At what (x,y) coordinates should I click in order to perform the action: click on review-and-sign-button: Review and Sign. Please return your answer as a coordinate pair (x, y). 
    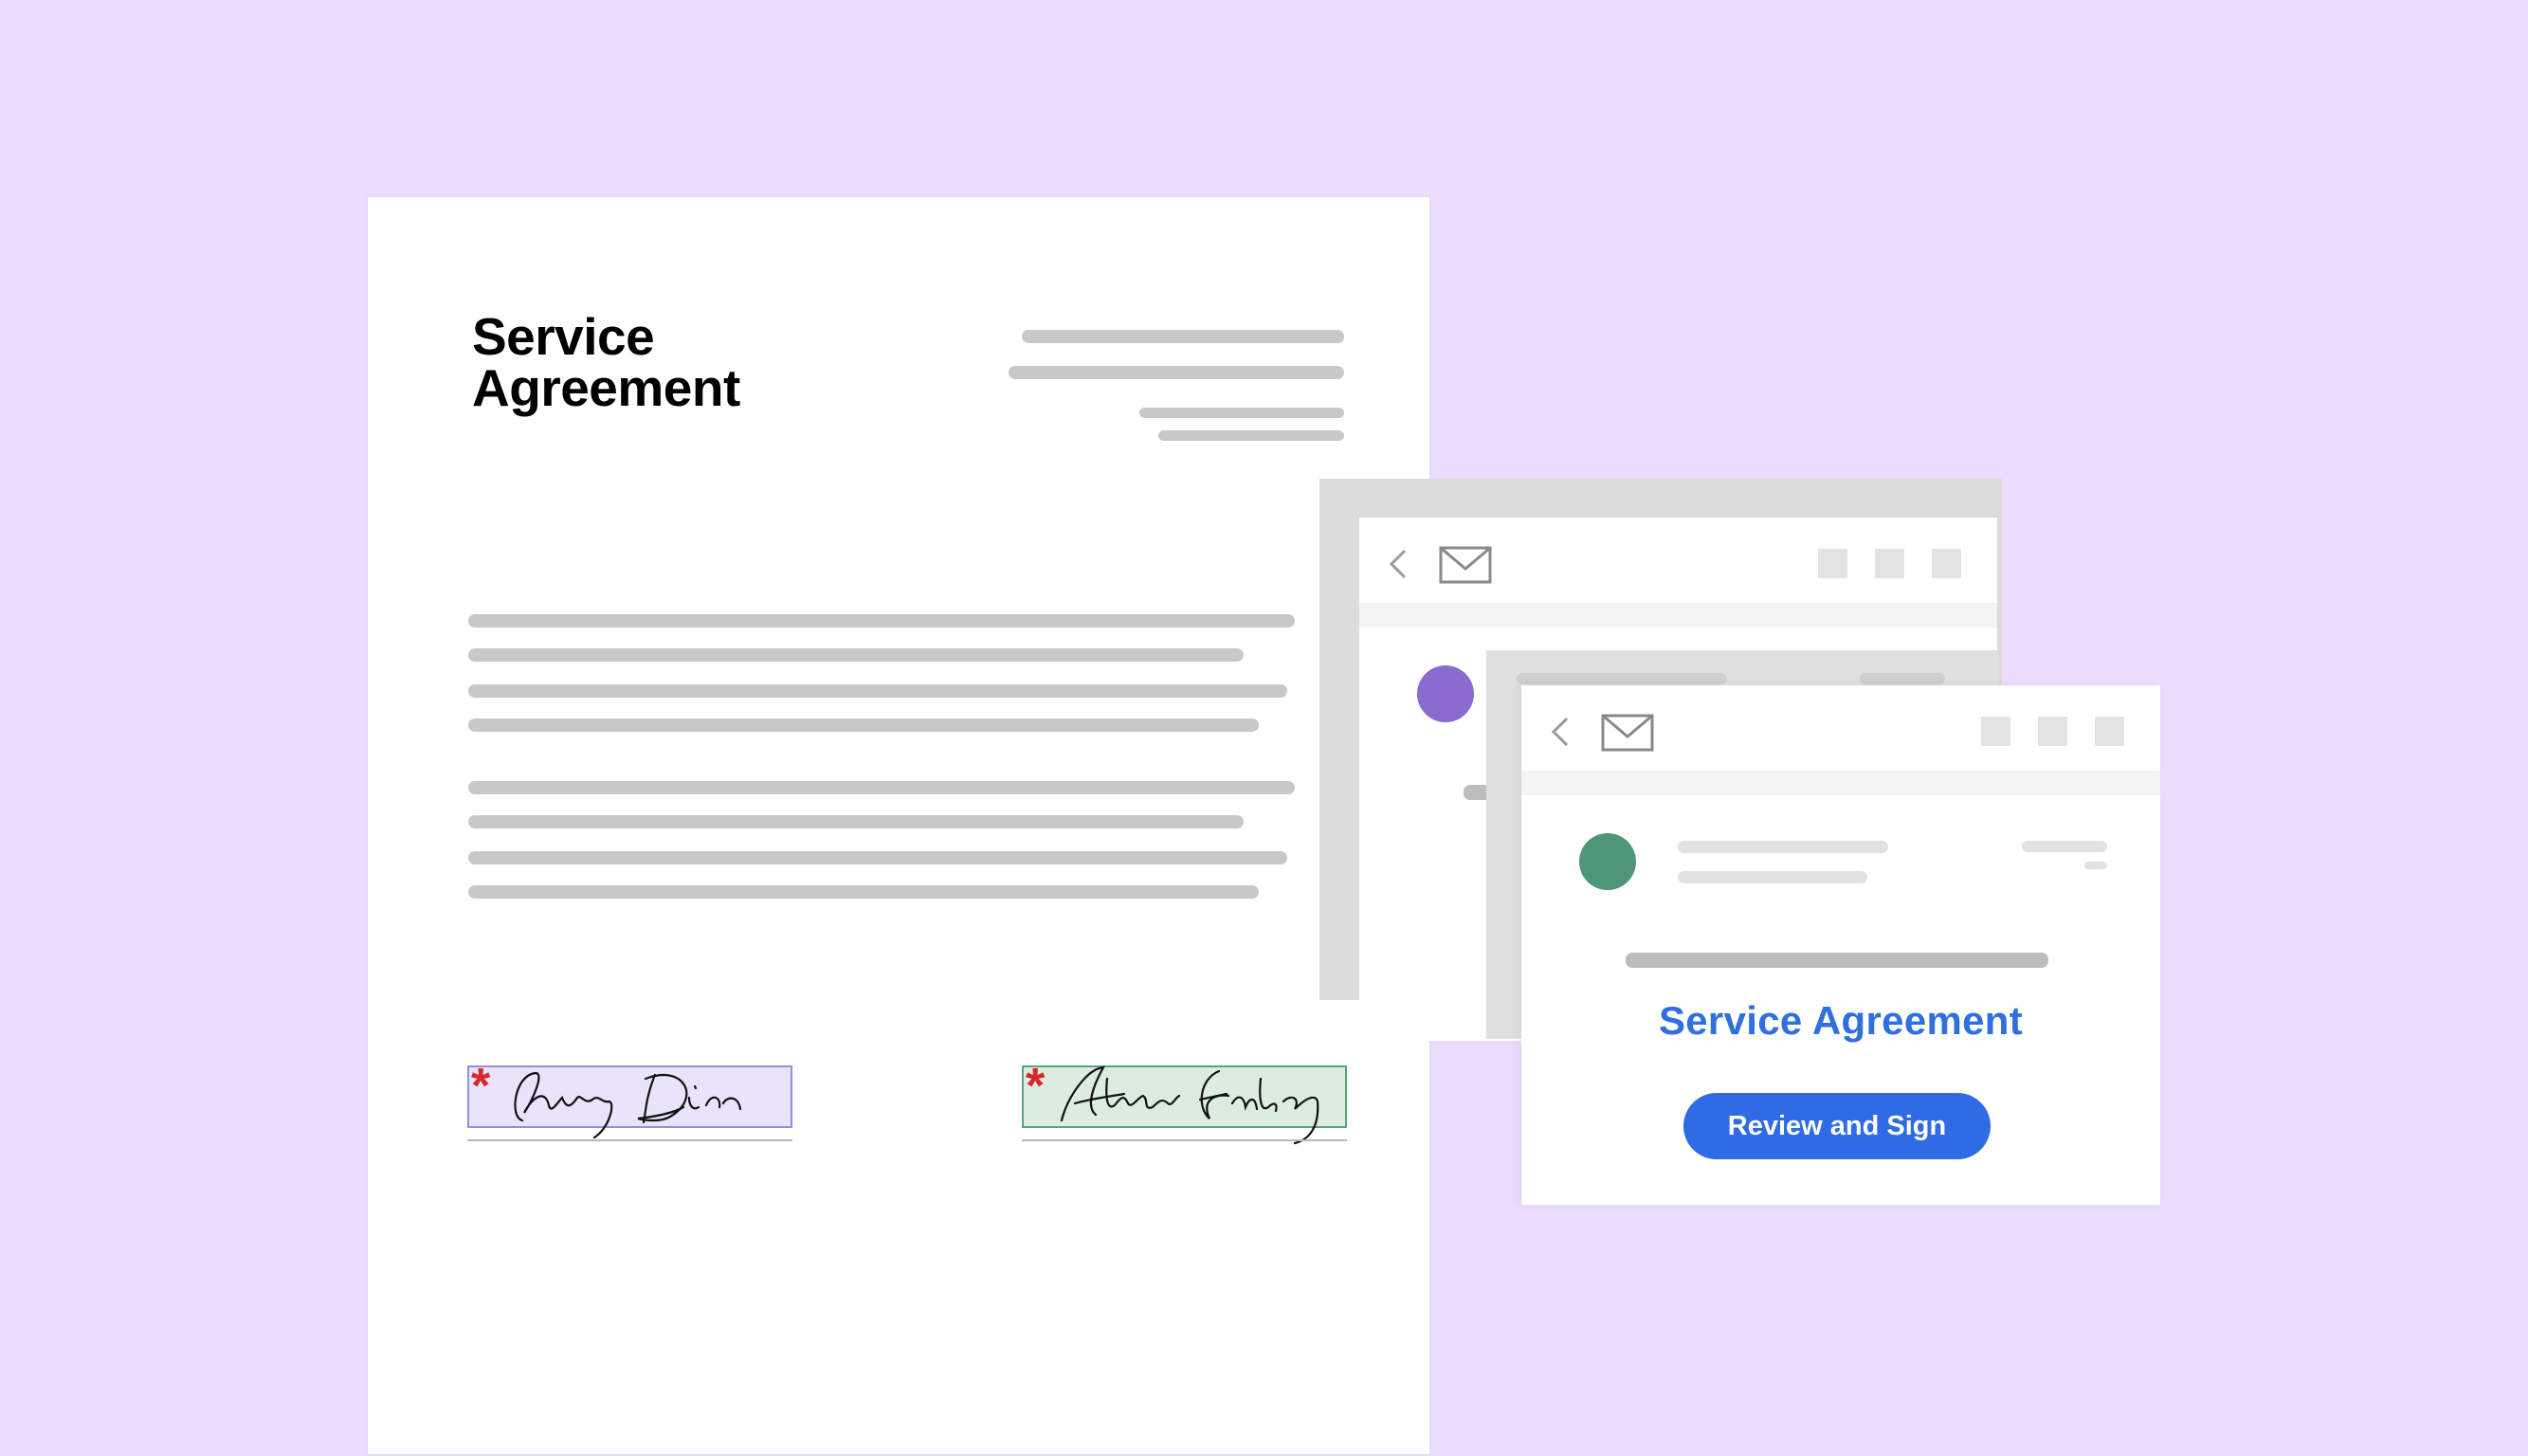
    Looking at the image, I should click on (1837, 1126).